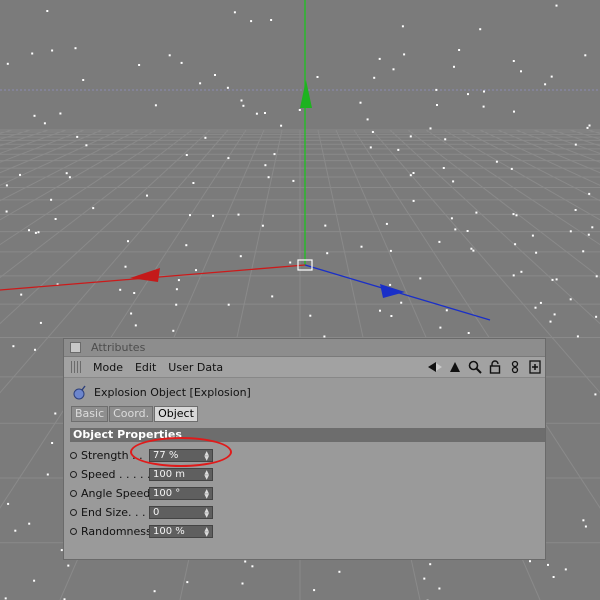 Image resolution: width=600 pixels, height=600 pixels. I want to click on panel-title: Attributes, so click(118, 347).